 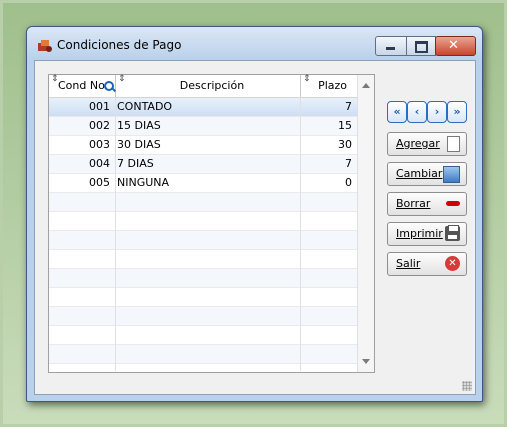 I want to click on last-record-button: », so click(x=457, y=112).